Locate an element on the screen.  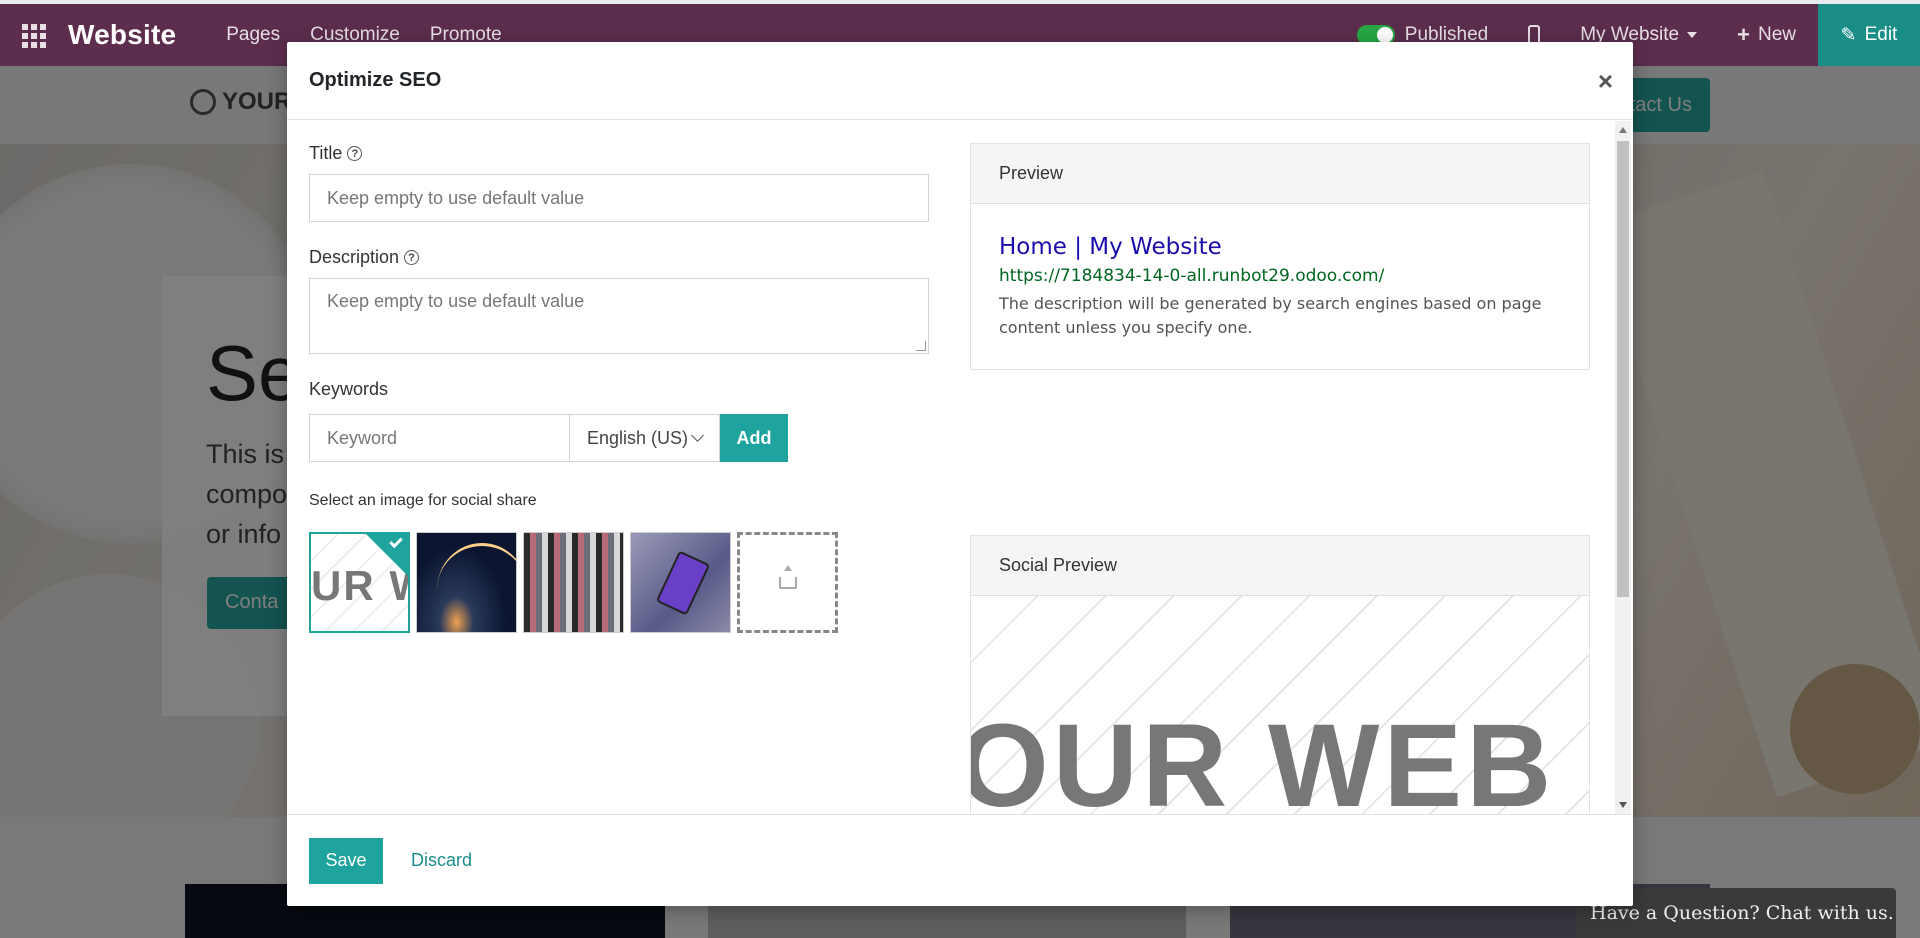
plus-icon: + is located at coordinates (1743, 34).